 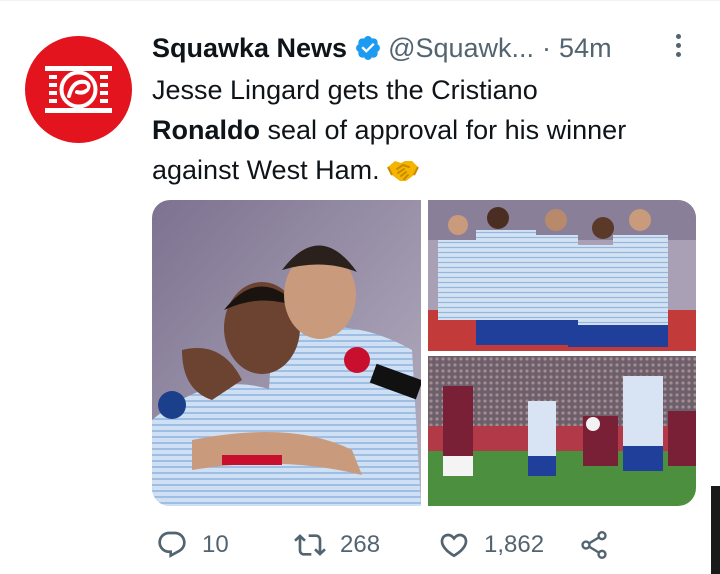 What do you see at coordinates (310, 545) in the screenshot?
I see `retweet-icon` at bounding box center [310, 545].